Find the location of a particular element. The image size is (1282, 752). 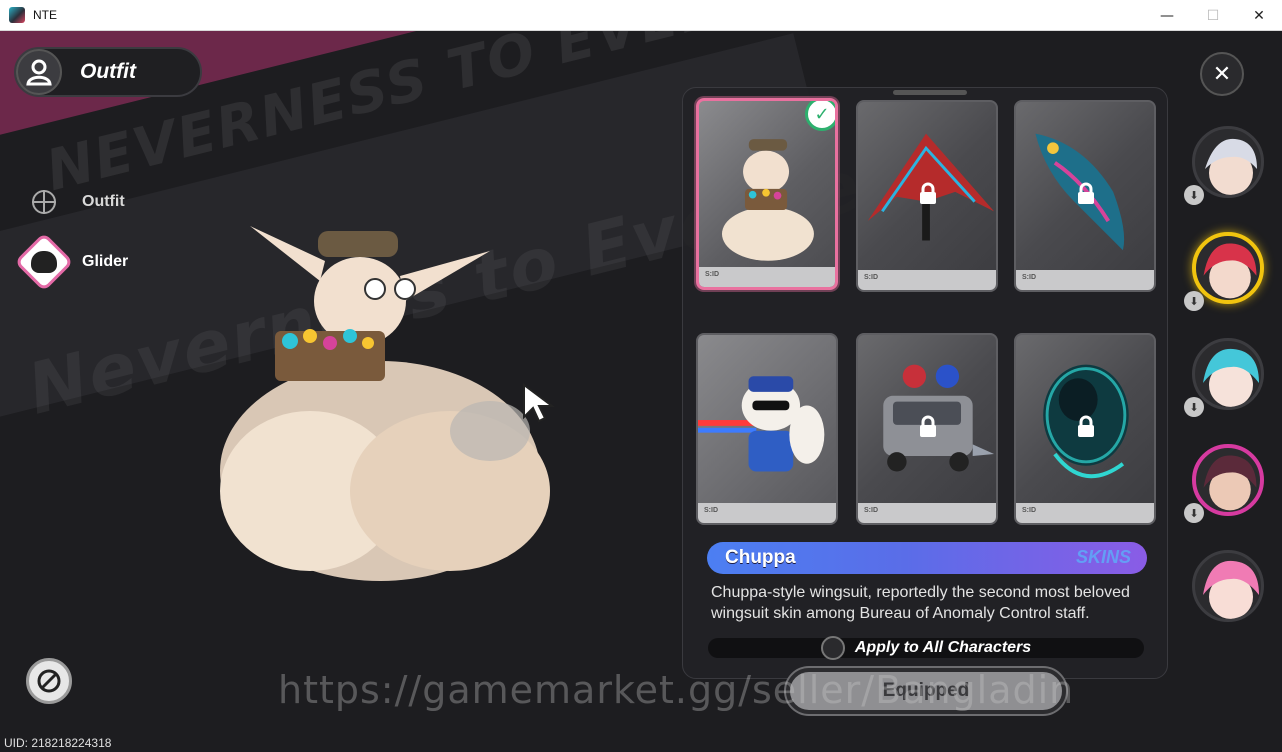

skin-category: SKINS is located at coordinates (1103, 557).